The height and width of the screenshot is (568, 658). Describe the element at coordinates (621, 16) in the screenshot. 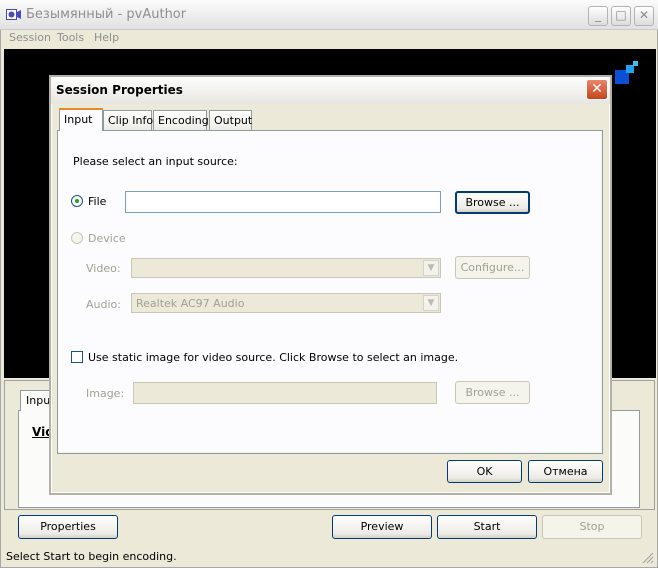

I see `maximize-button: □` at that location.